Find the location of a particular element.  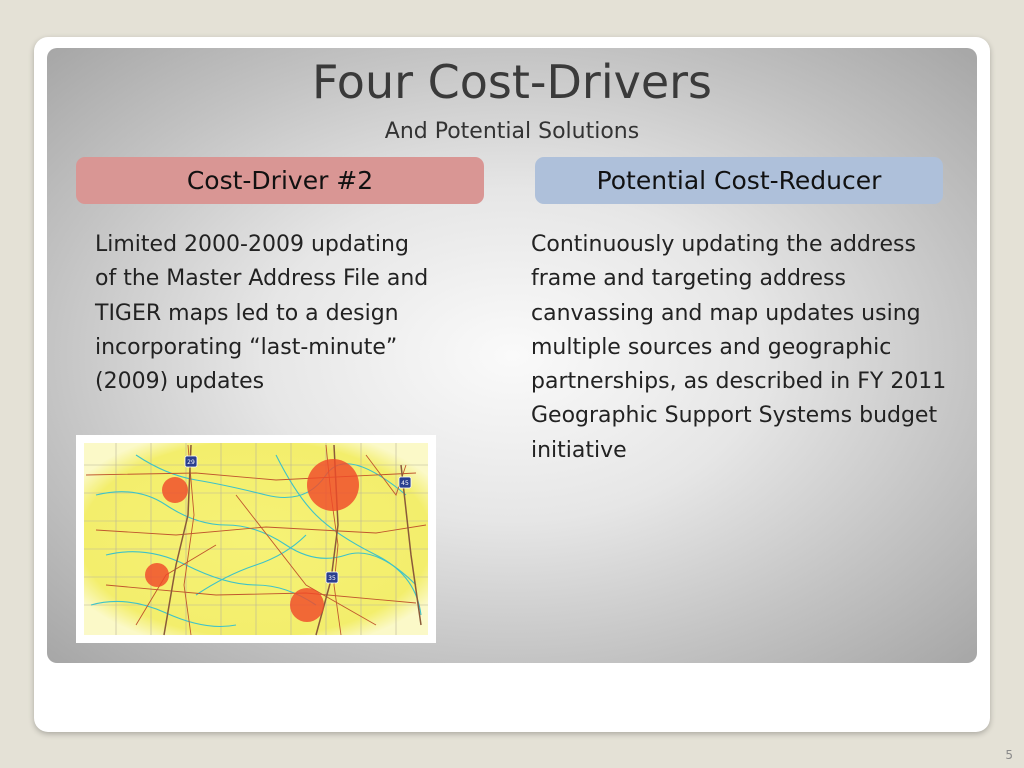

svg-text: 29 is located at coordinates (191, 462).